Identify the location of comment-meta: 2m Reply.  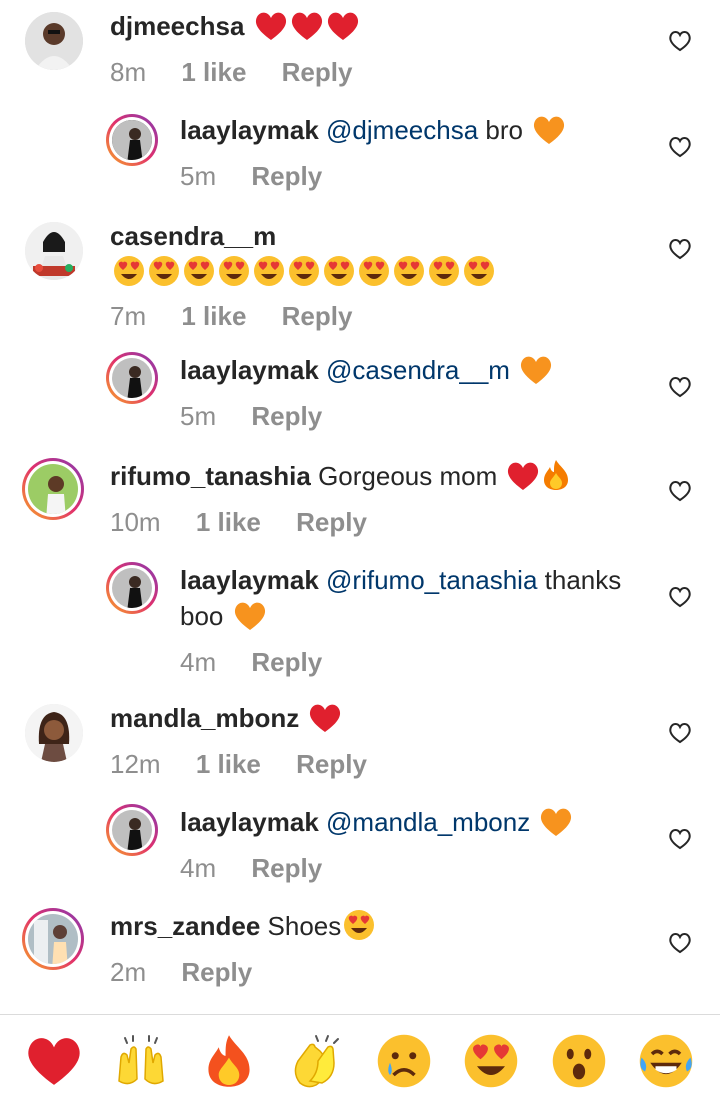
(380, 972).